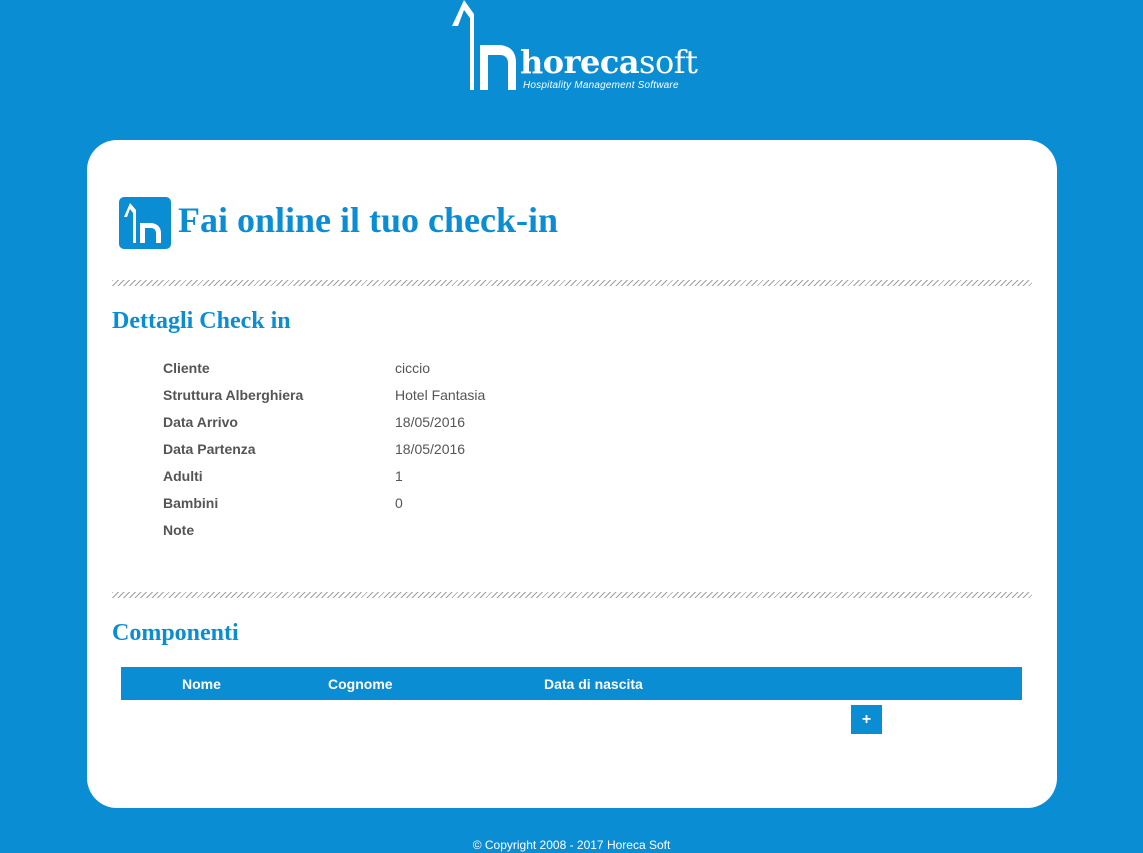 The image size is (1143, 853). Describe the element at coordinates (399, 503) in the screenshot. I see `detail-value: 0` at that location.